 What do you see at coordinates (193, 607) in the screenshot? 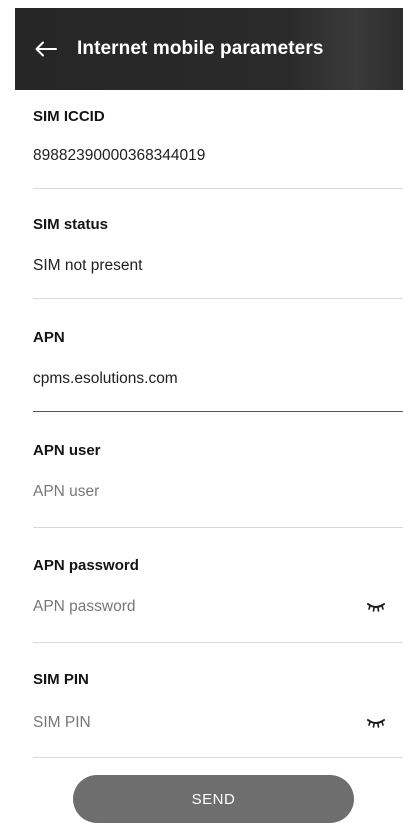
I see `apn-password-field` at bounding box center [193, 607].